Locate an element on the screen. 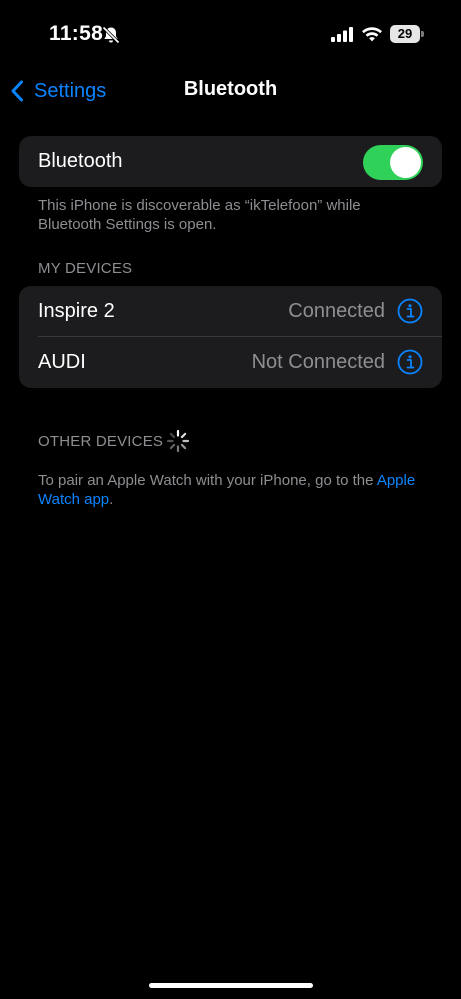  battery-icon: 29 is located at coordinates (407, 34).